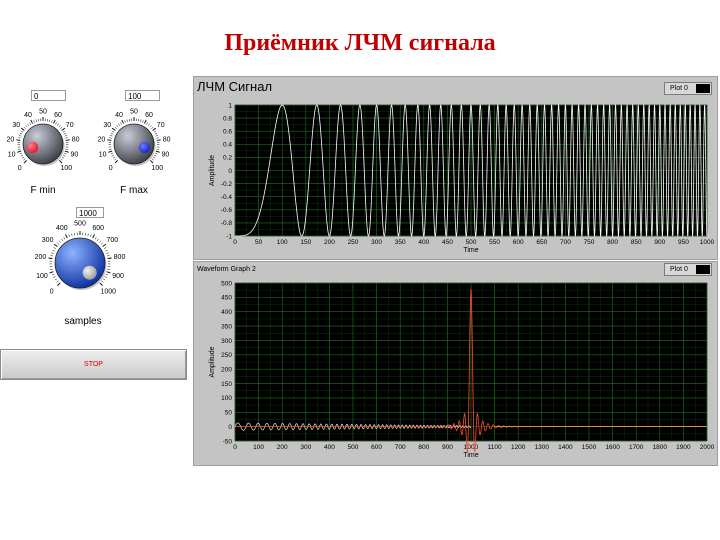  Describe the element at coordinates (134, 111) in the screenshot. I see `knob-tick-label: 50` at that location.